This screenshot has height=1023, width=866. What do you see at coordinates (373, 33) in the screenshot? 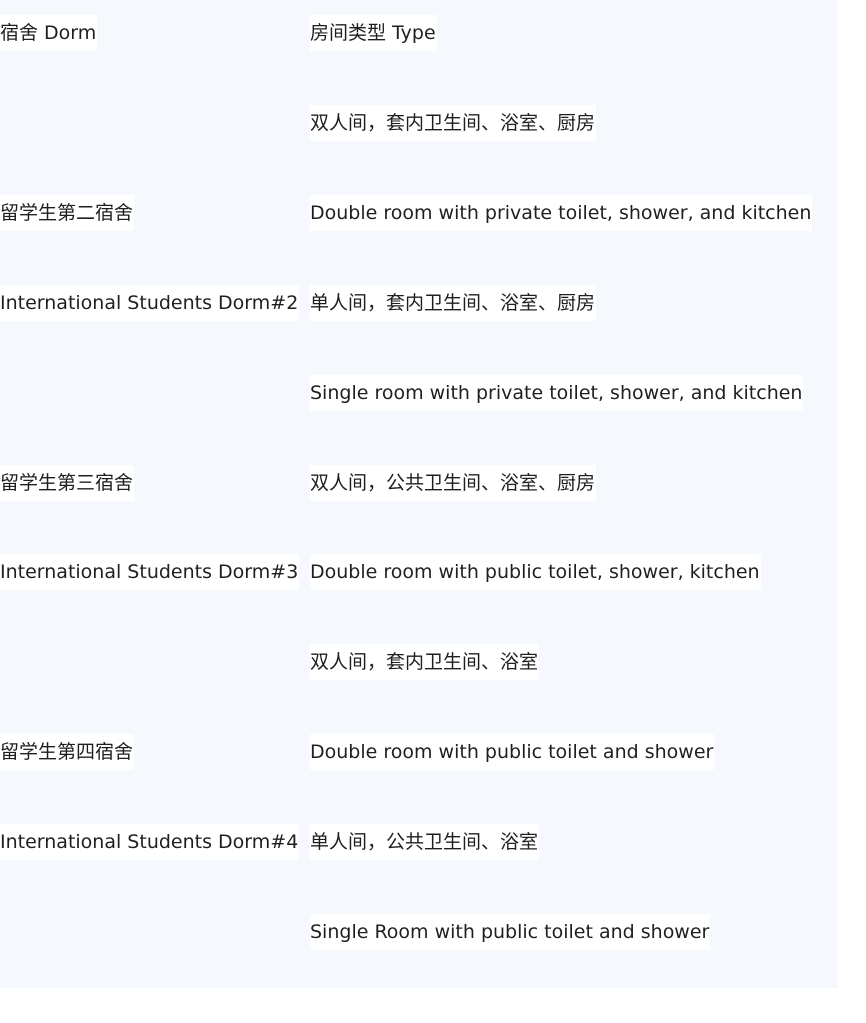
I see `room-type-column-header: 房间类型 Type` at bounding box center [373, 33].